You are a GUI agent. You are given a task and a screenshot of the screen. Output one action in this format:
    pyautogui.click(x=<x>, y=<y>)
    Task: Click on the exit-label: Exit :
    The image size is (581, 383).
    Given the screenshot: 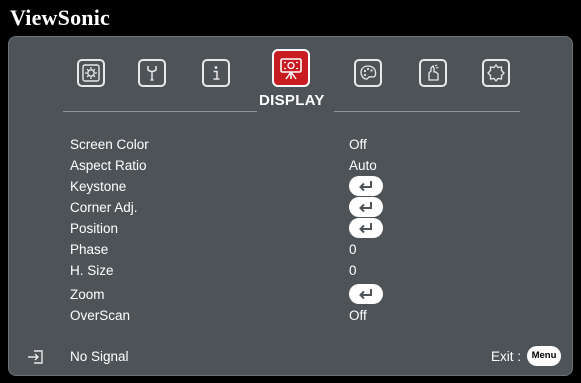 What is the action you would take?
    pyautogui.click(x=506, y=356)
    